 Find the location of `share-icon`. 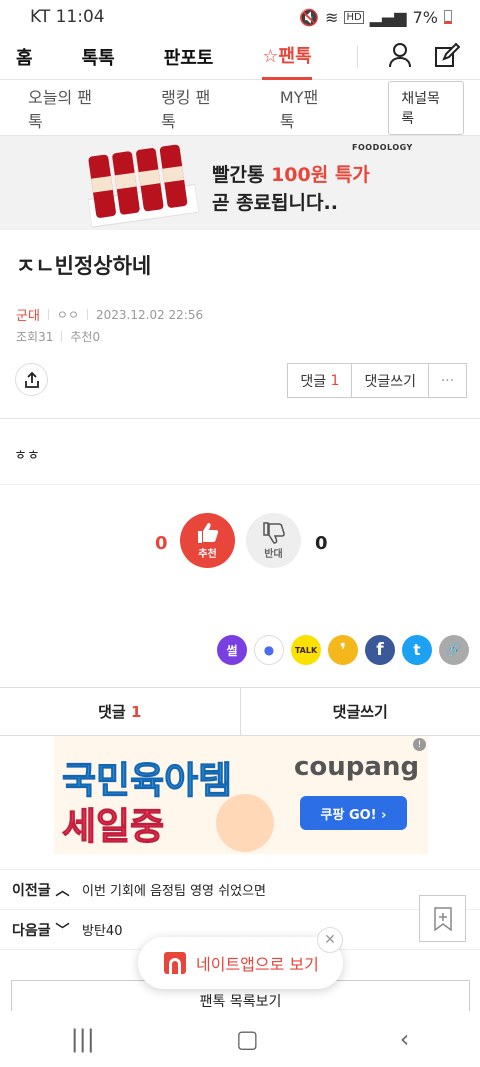

share-icon is located at coordinates (31, 379).